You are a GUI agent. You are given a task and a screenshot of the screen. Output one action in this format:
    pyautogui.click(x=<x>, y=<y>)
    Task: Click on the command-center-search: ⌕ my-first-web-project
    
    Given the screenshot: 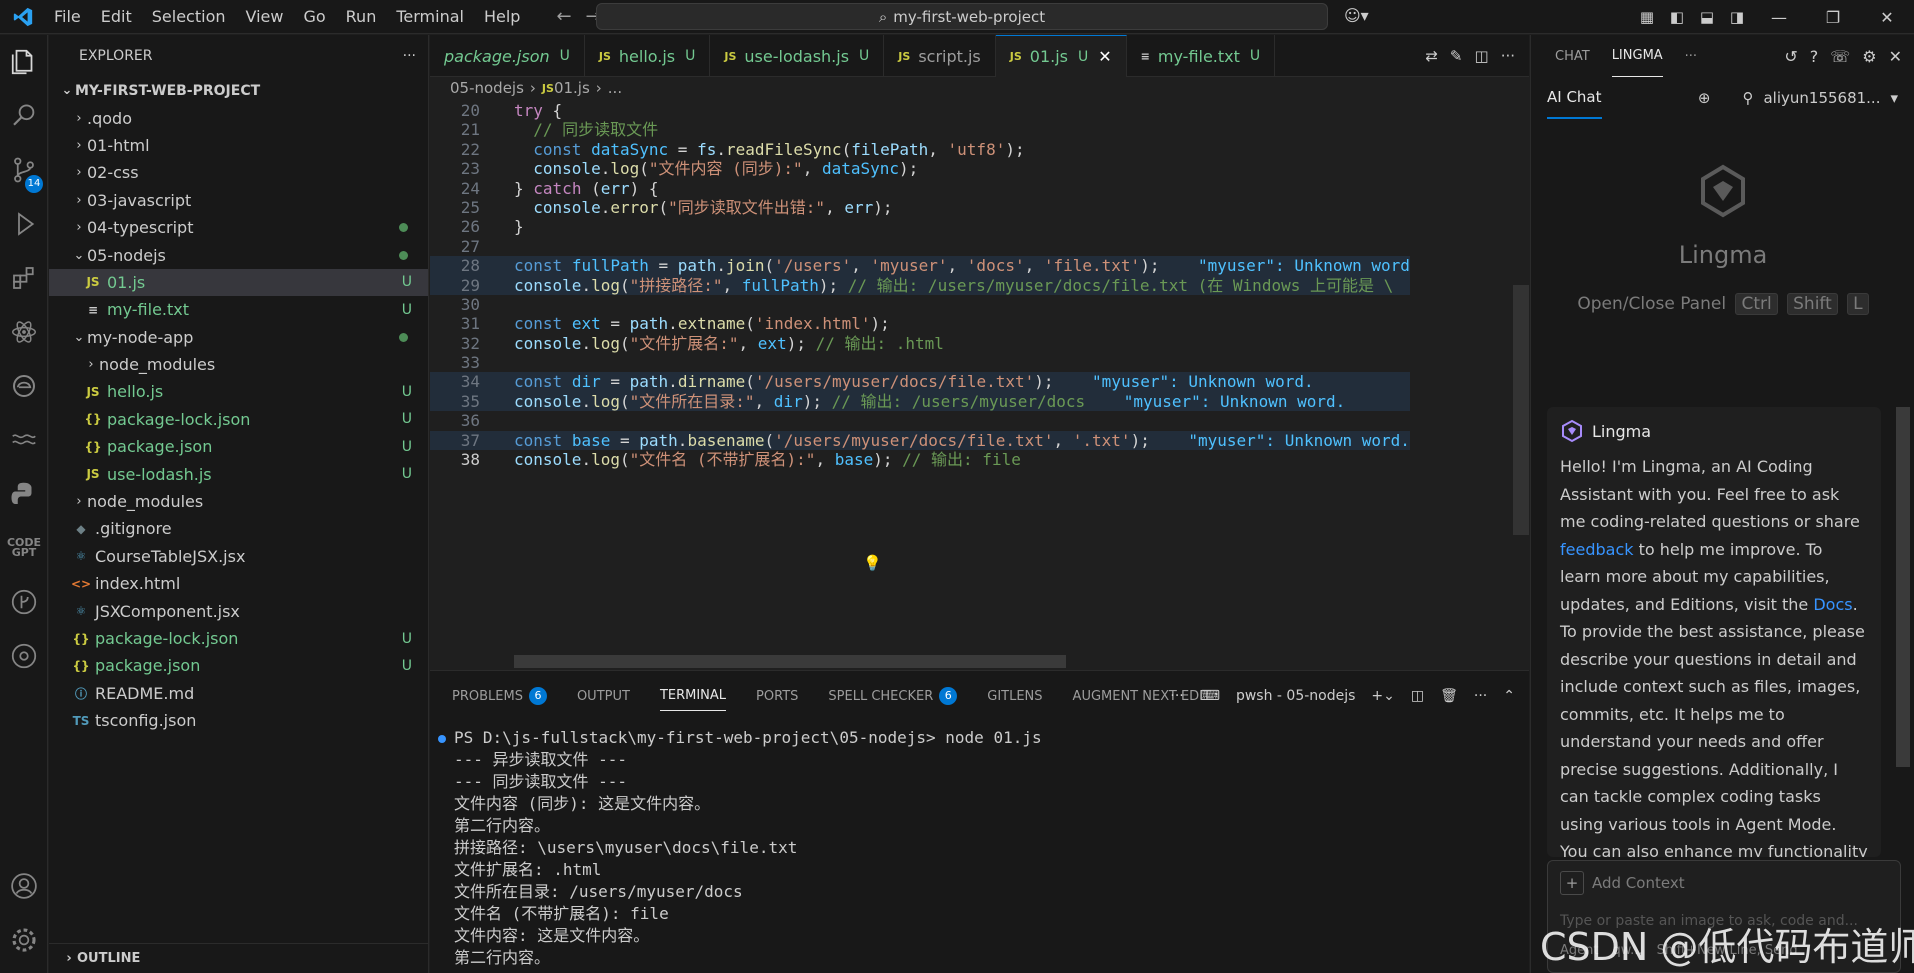 What is the action you would take?
    pyautogui.click(x=962, y=16)
    